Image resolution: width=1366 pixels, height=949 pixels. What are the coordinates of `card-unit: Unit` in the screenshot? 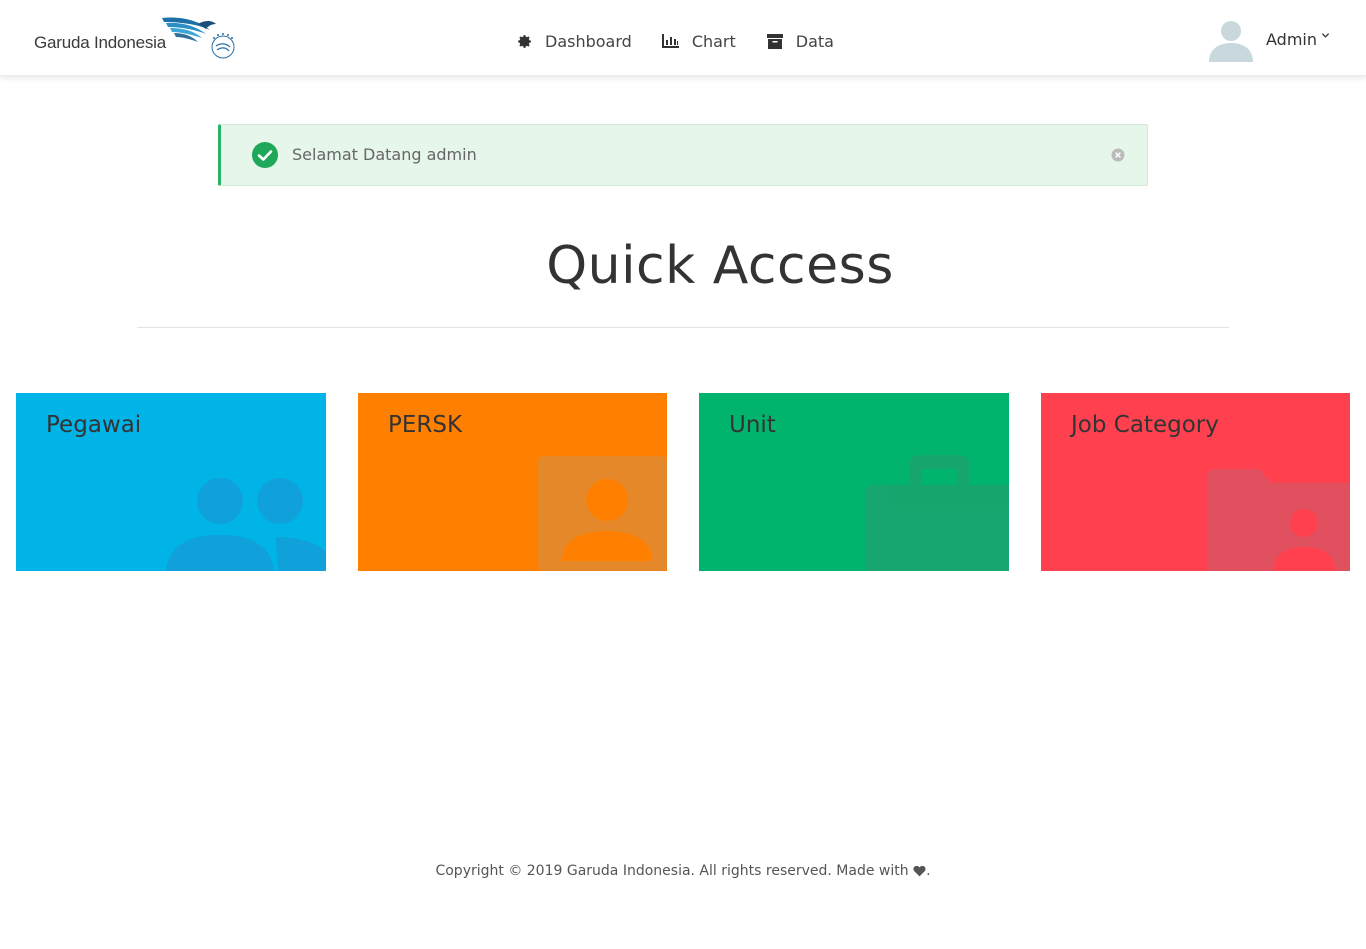 It's located at (854, 482).